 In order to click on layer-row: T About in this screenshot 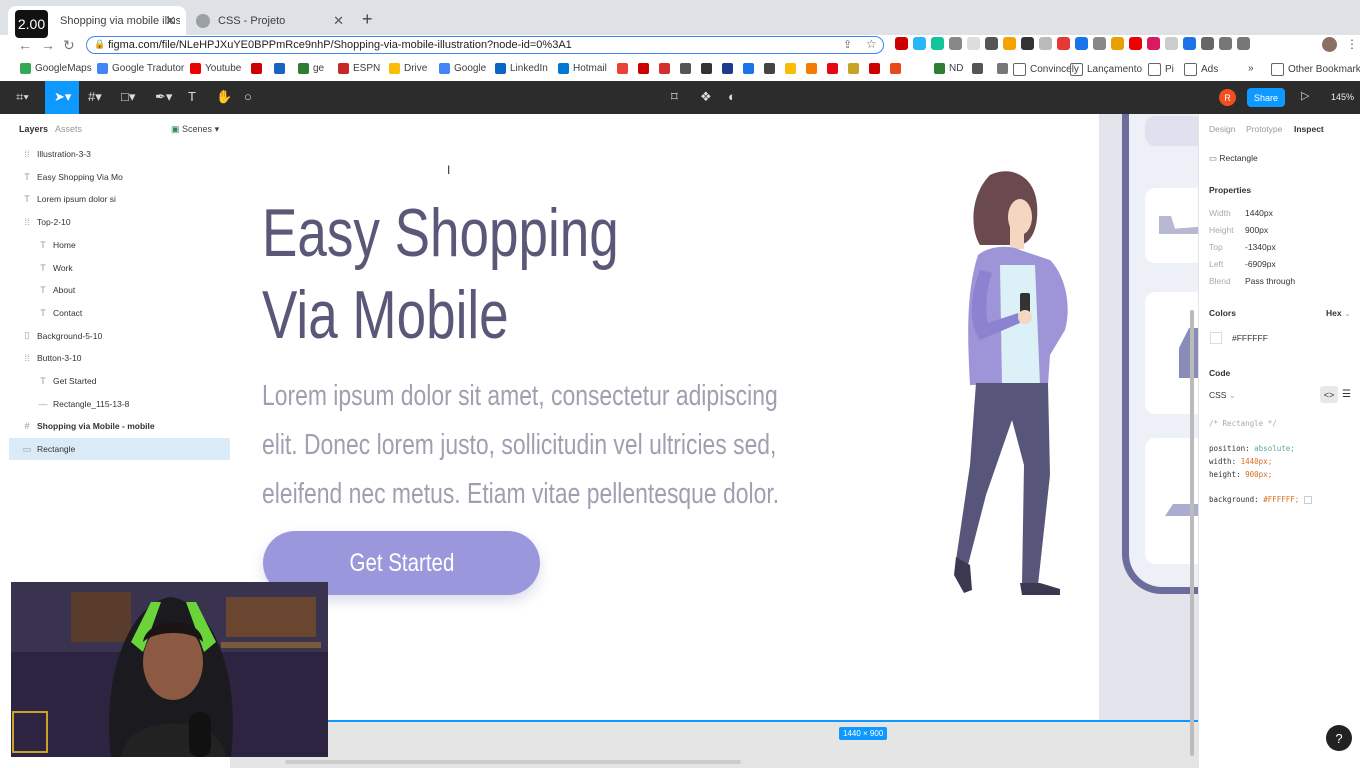, I will do `click(119, 290)`.